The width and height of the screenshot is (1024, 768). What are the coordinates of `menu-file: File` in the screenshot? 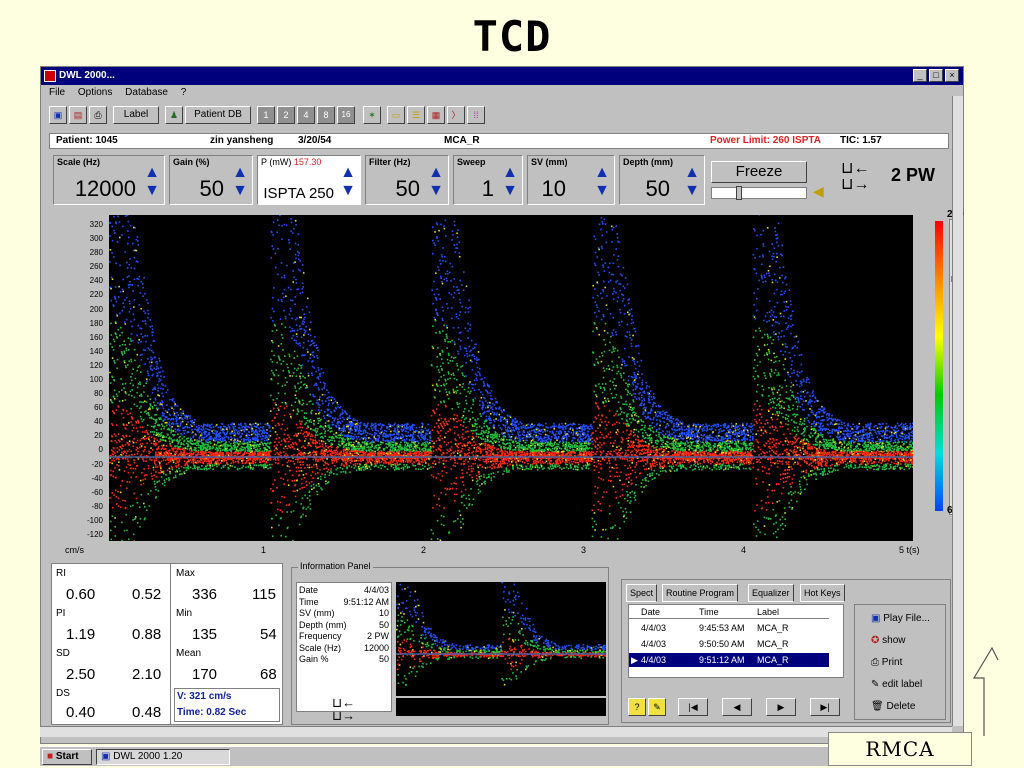 It's located at (57, 92).